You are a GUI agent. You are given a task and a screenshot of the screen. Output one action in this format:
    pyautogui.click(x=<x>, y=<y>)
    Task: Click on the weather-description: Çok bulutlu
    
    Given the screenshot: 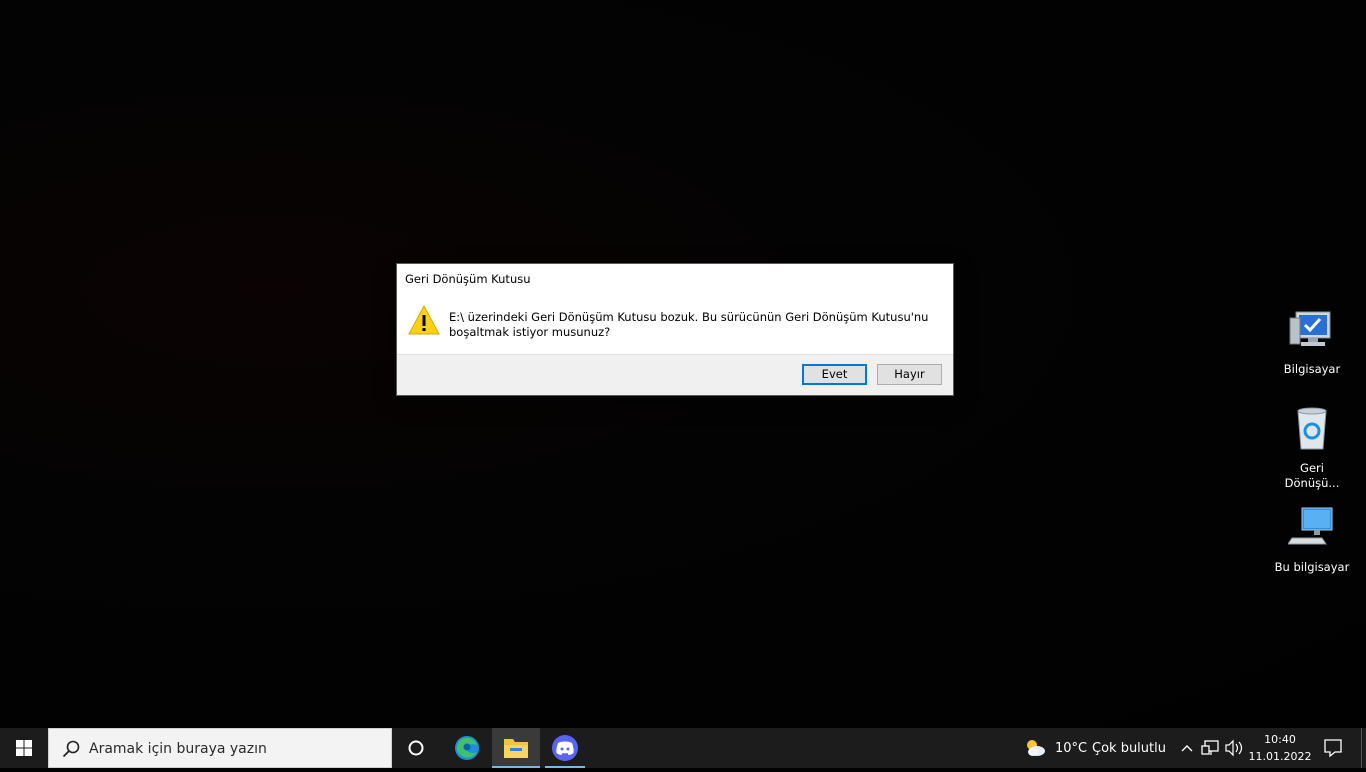 What is the action you would take?
    pyautogui.click(x=1129, y=748)
    